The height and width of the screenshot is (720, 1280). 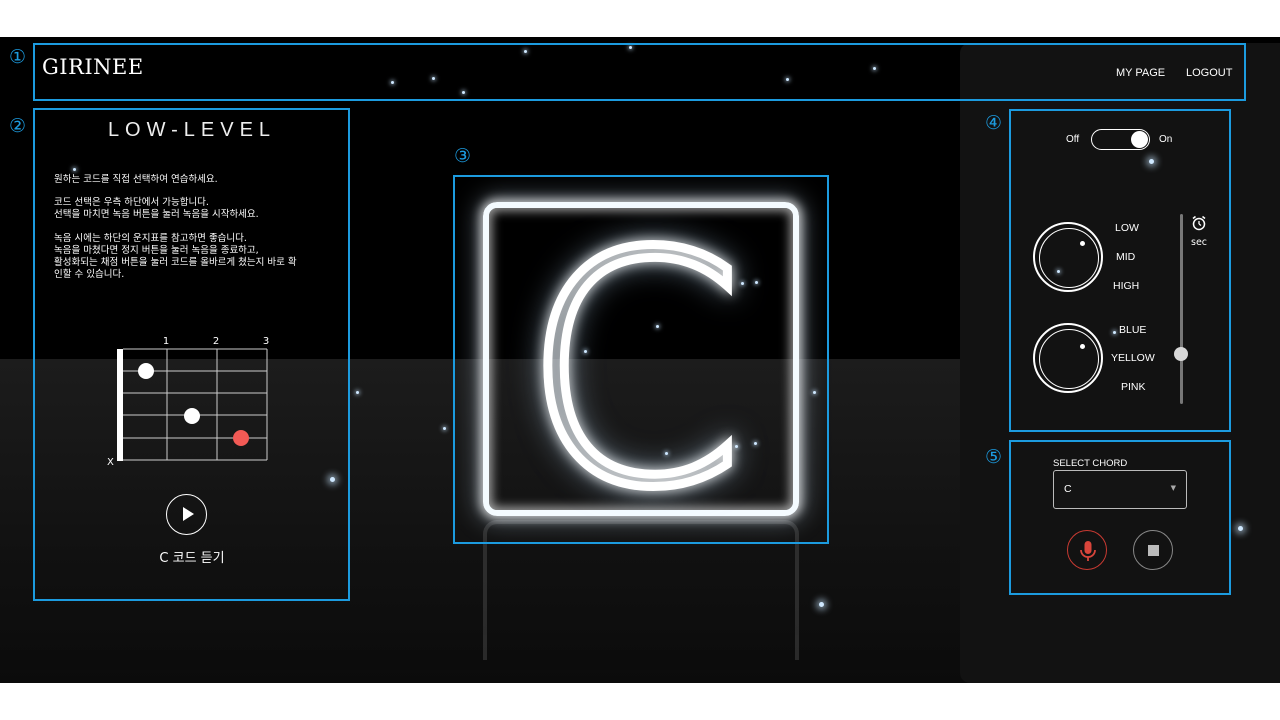 What do you see at coordinates (463, 156) in the screenshot?
I see `annotation-marker: ③` at bounding box center [463, 156].